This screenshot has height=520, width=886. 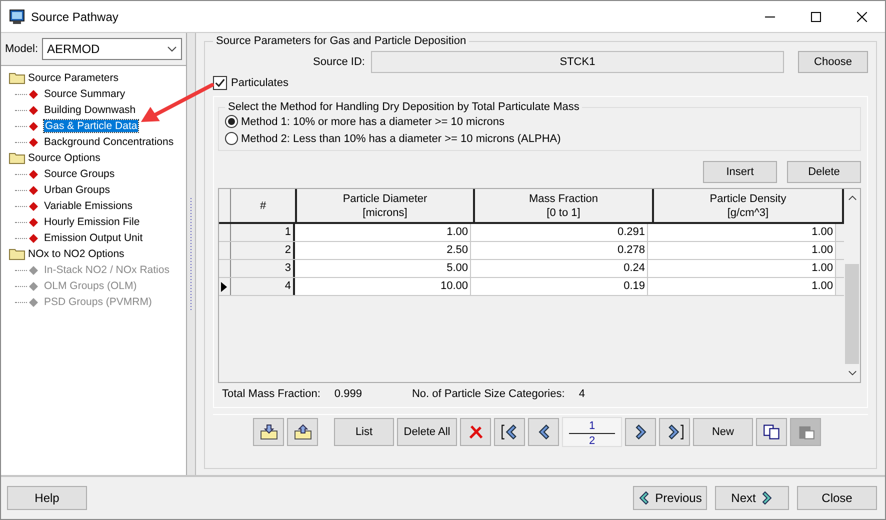 I want to click on insert-button: Insert, so click(x=740, y=172).